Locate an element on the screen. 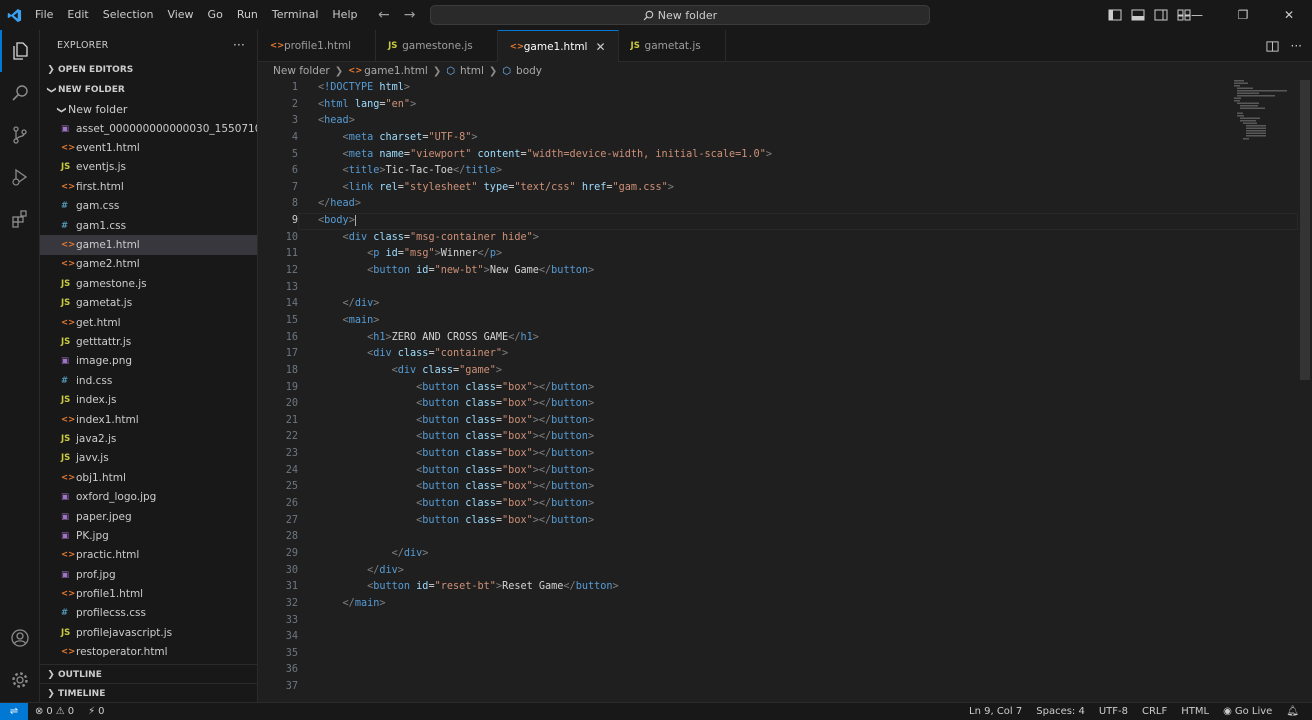 This screenshot has height=720, width=1312. file-item: JS profilejavascript.js is located at coordinates (148, 632).